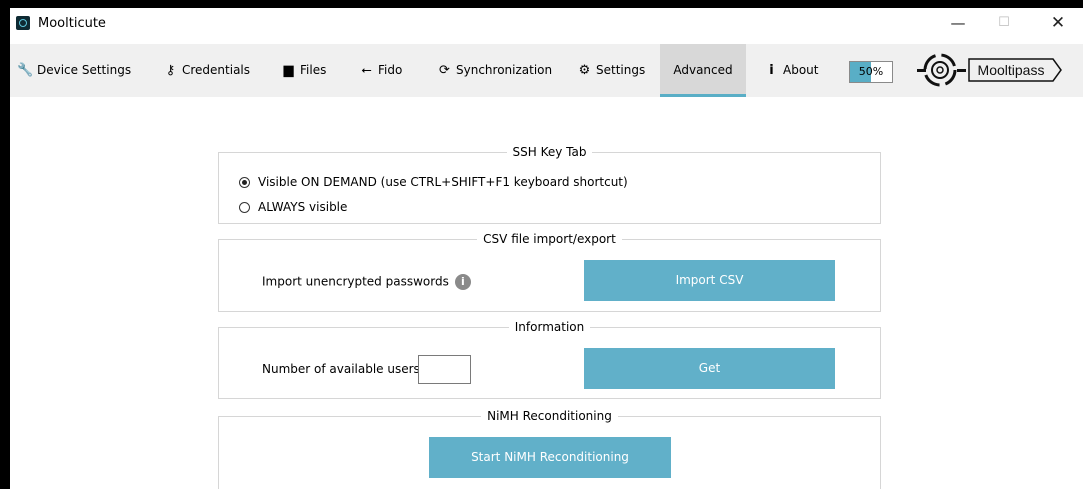  I want to click on start-nimh-reconditioning-button: Start NiMH Reconditioning, so click(550, 457).